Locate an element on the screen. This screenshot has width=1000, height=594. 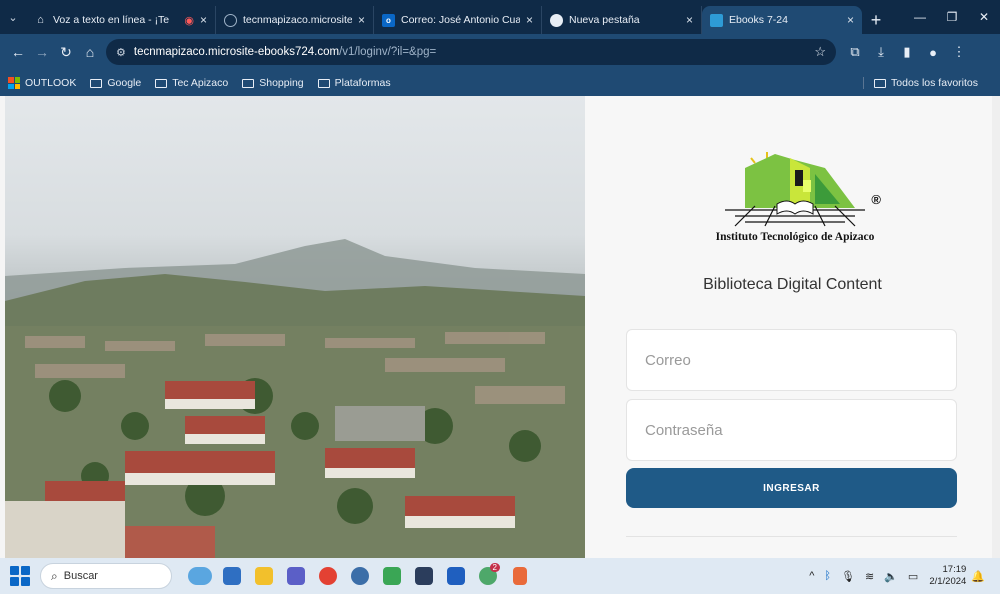
paint-app-icon is located at coordinates (520, 576).